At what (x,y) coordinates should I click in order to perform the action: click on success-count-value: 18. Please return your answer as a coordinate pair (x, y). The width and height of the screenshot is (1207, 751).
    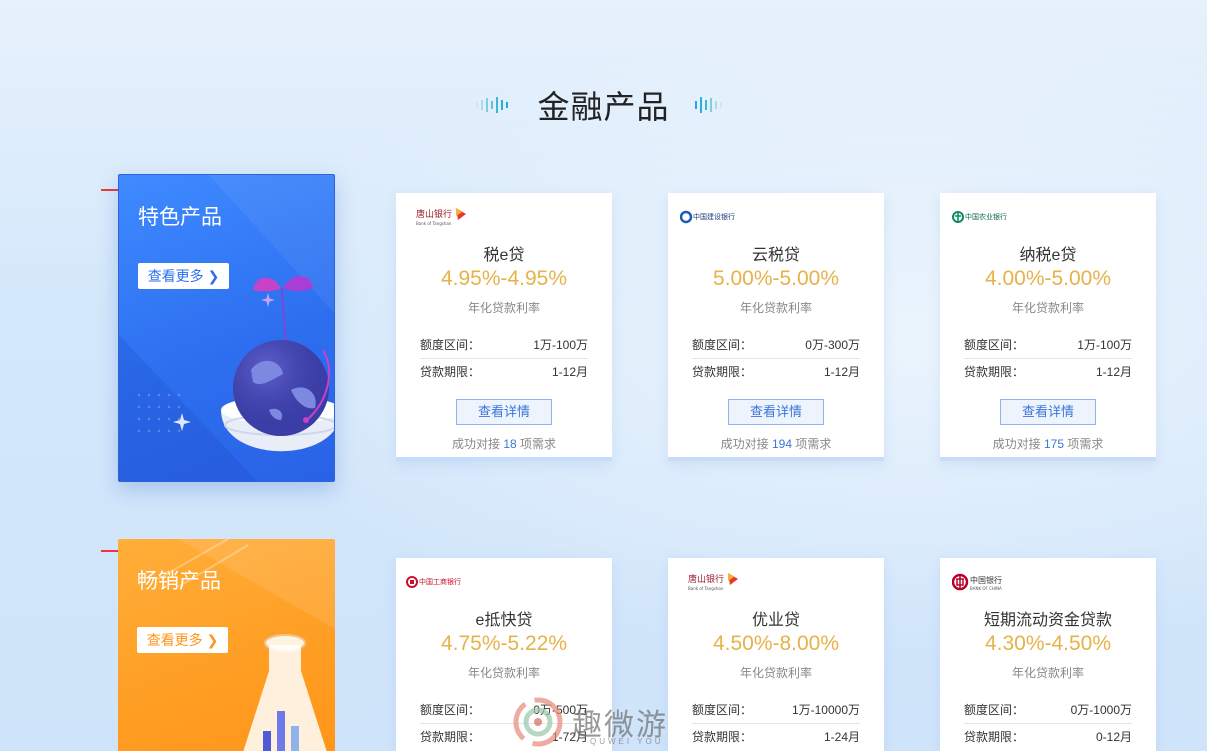
    Looking at the image, I should click on (510, 444).